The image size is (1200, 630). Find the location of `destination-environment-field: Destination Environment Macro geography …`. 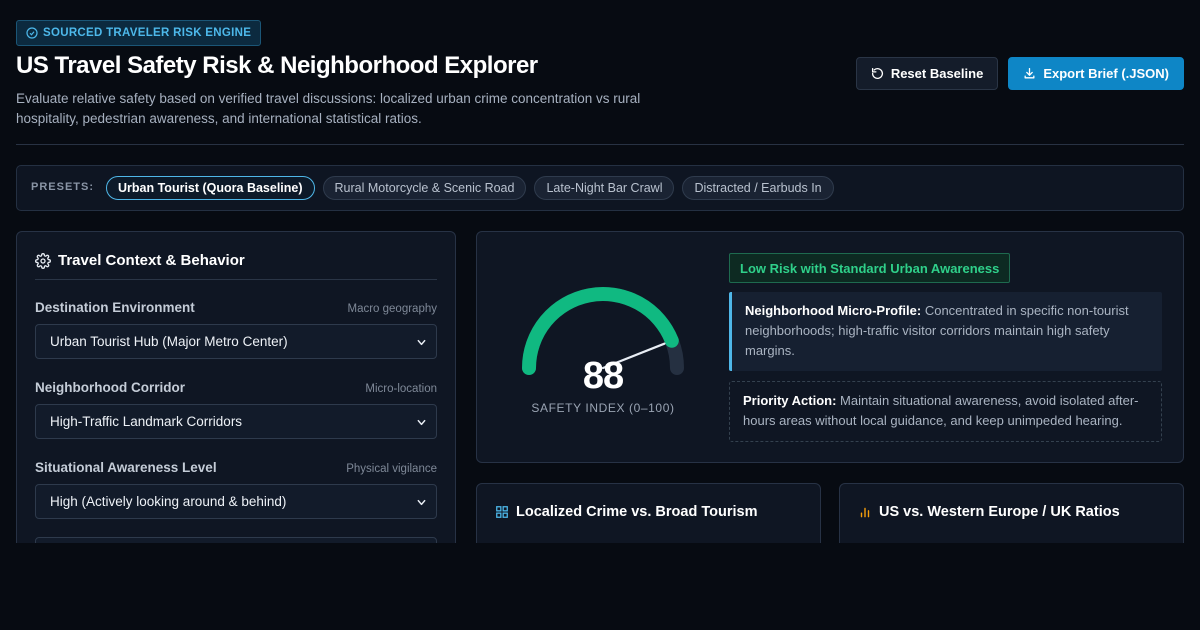

destination-environment-field: Destination Environment Macro geography … is located at coordinates (236, 329).